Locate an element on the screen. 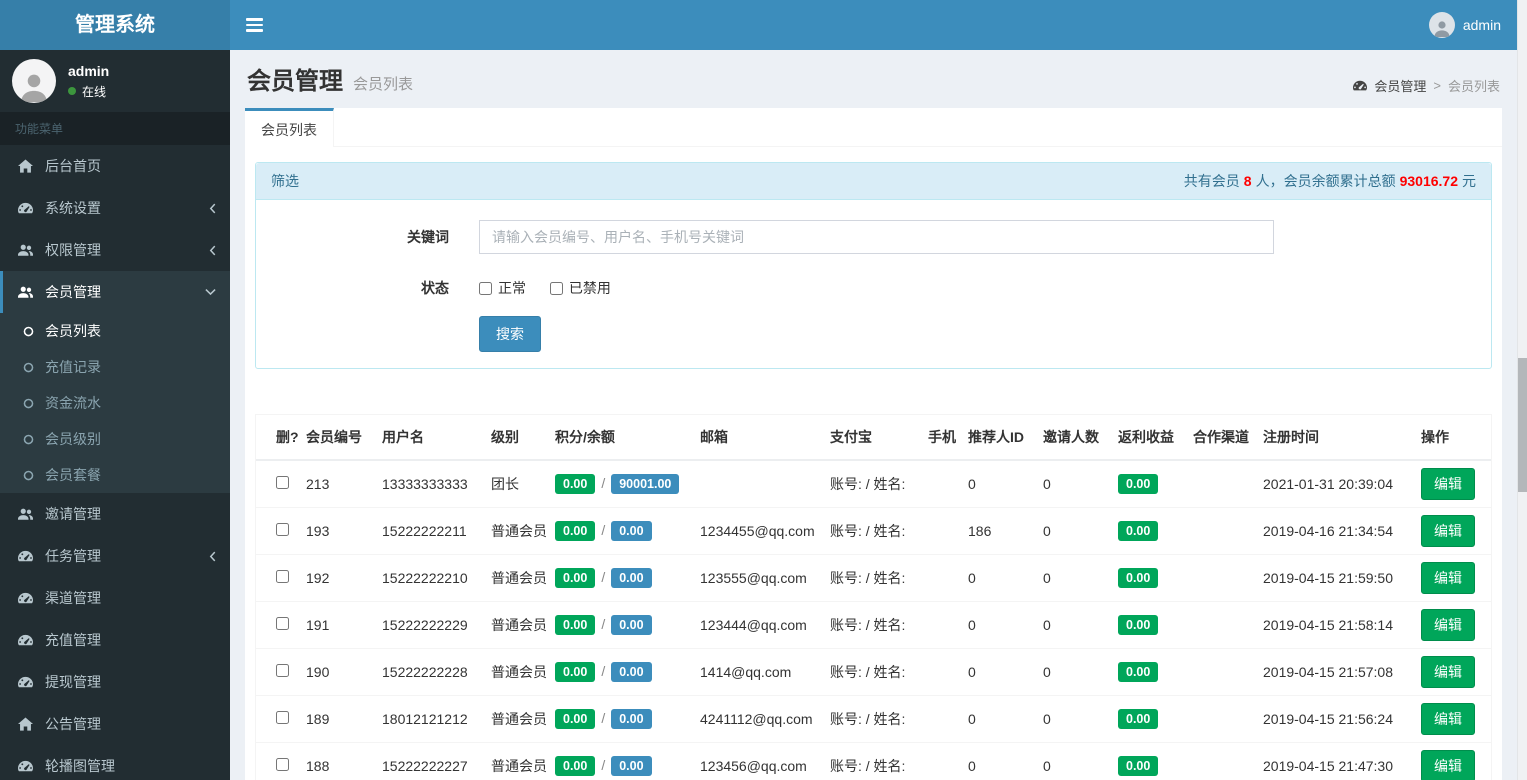 The image size is (1527, 780). status-checkbox-normal is located at coordinates (485, 288).